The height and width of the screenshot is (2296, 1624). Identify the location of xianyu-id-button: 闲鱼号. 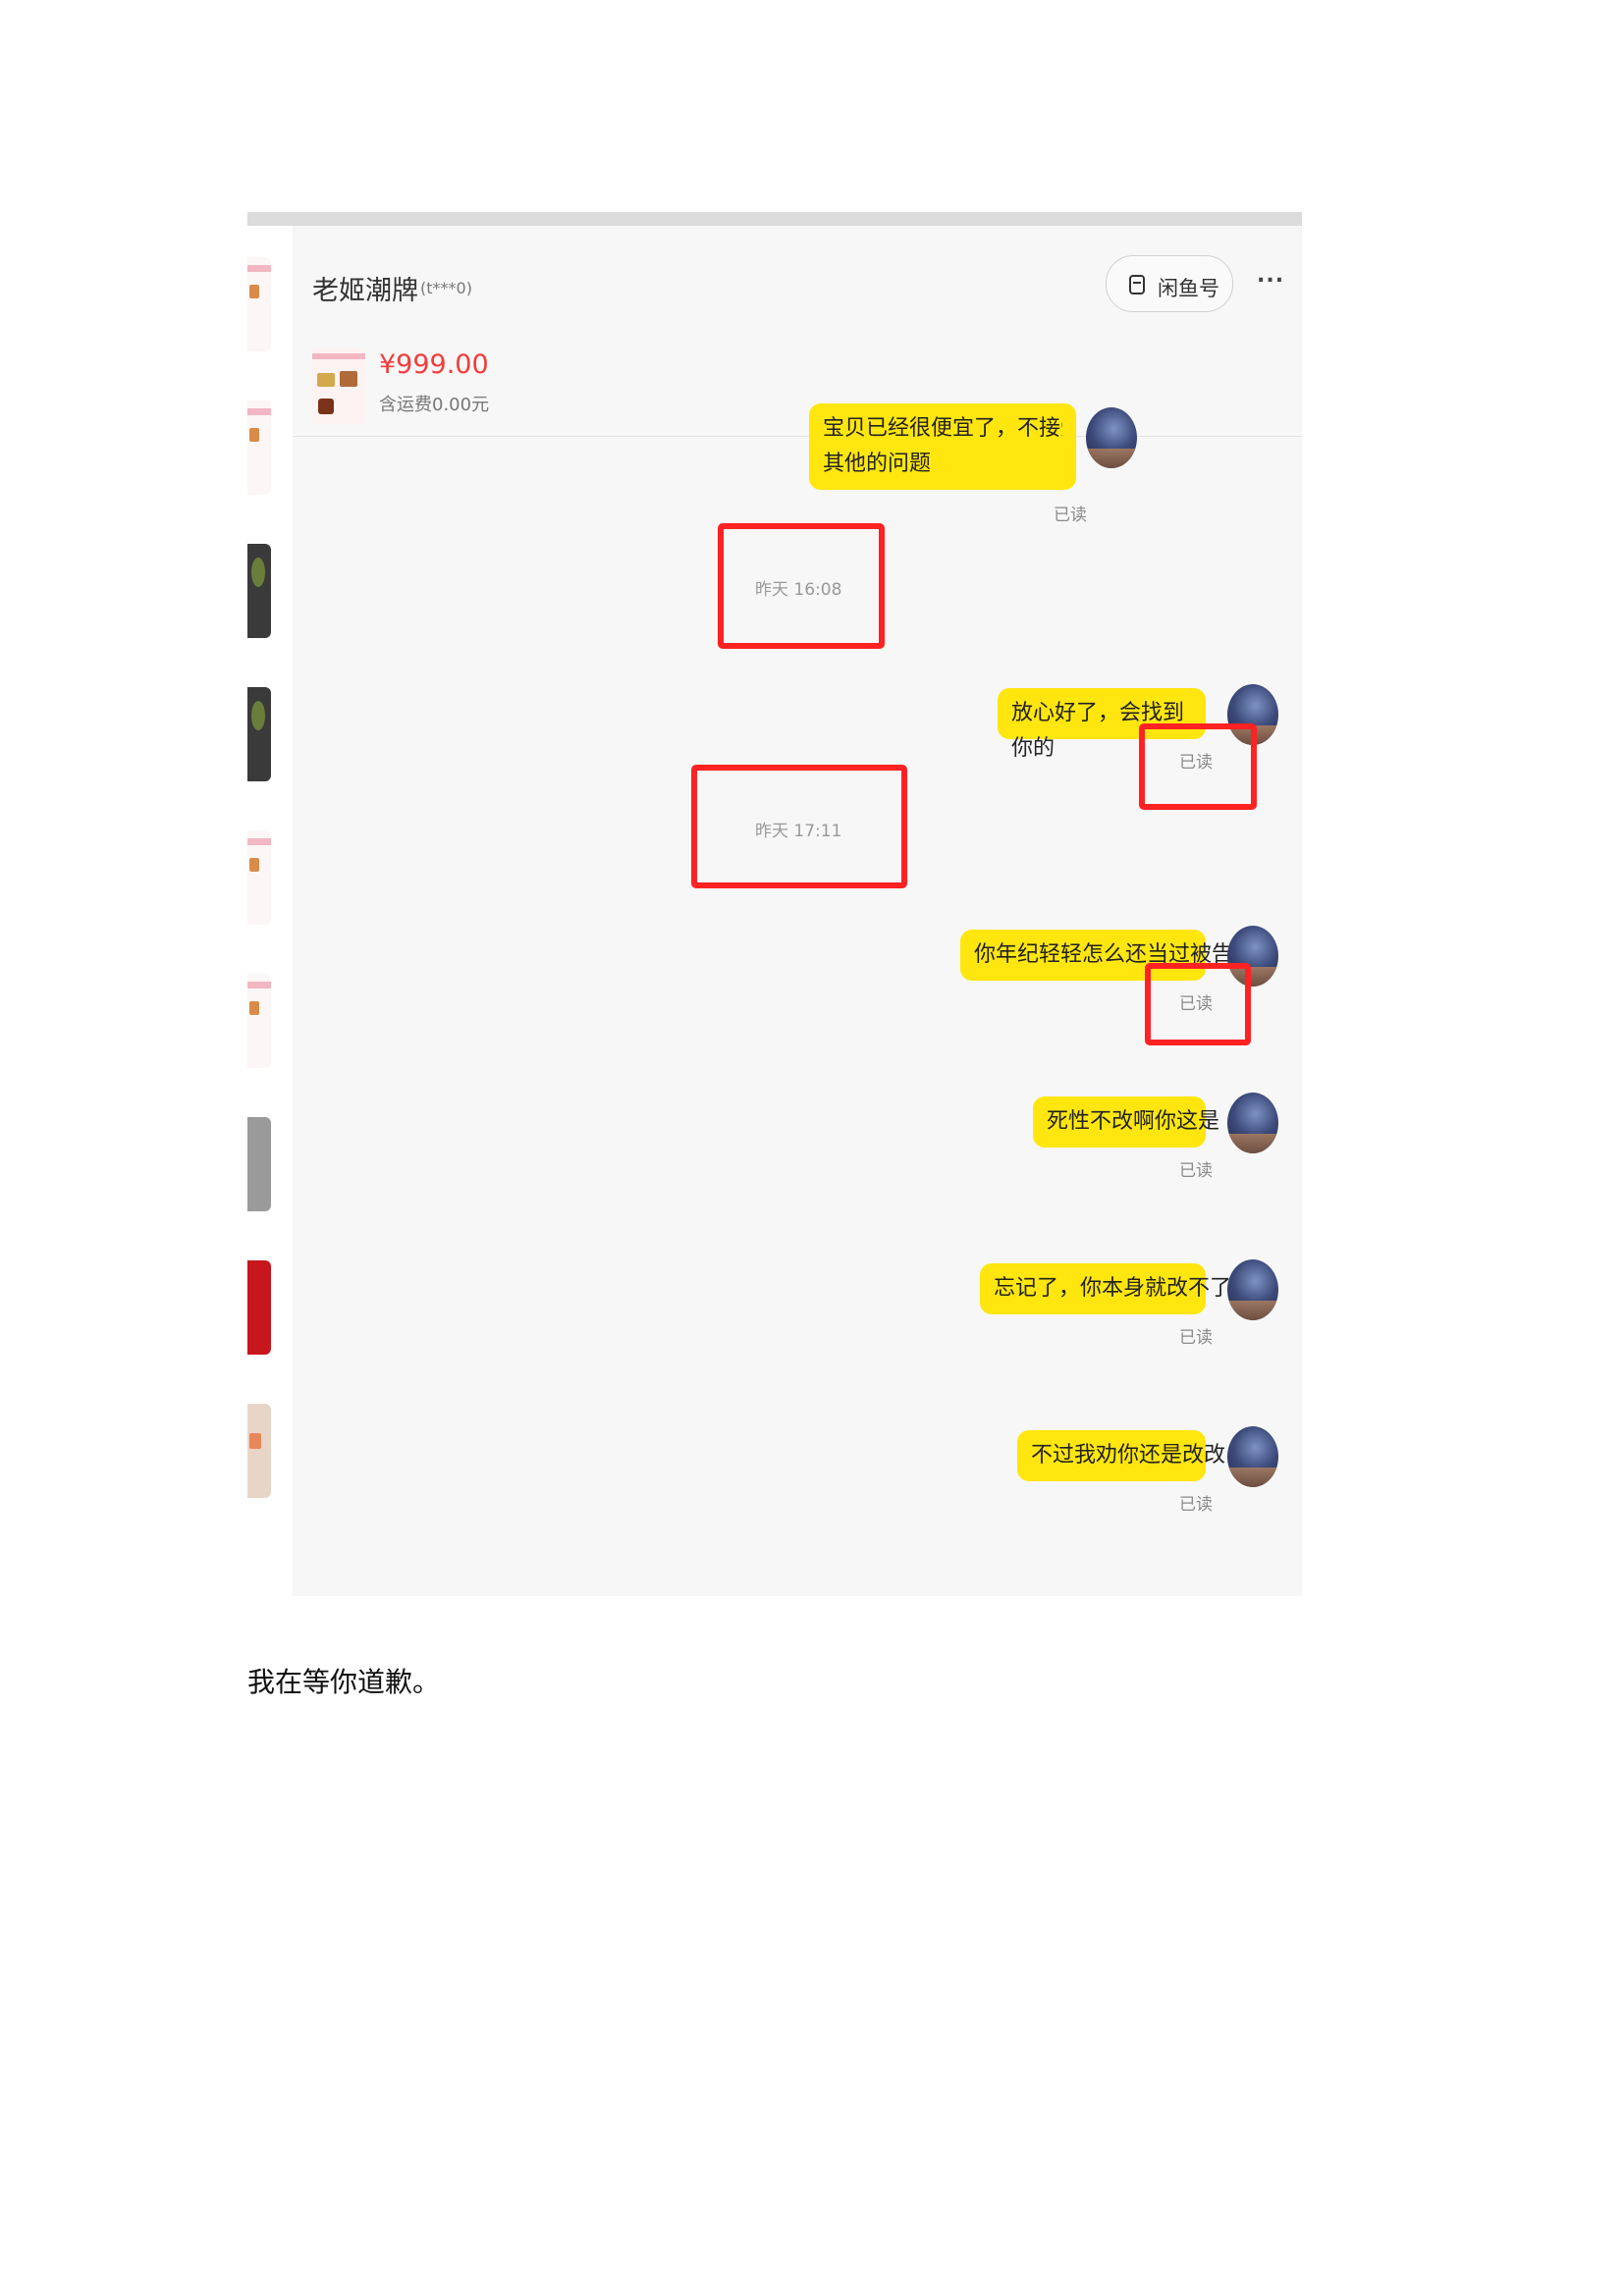
(1169, 283).